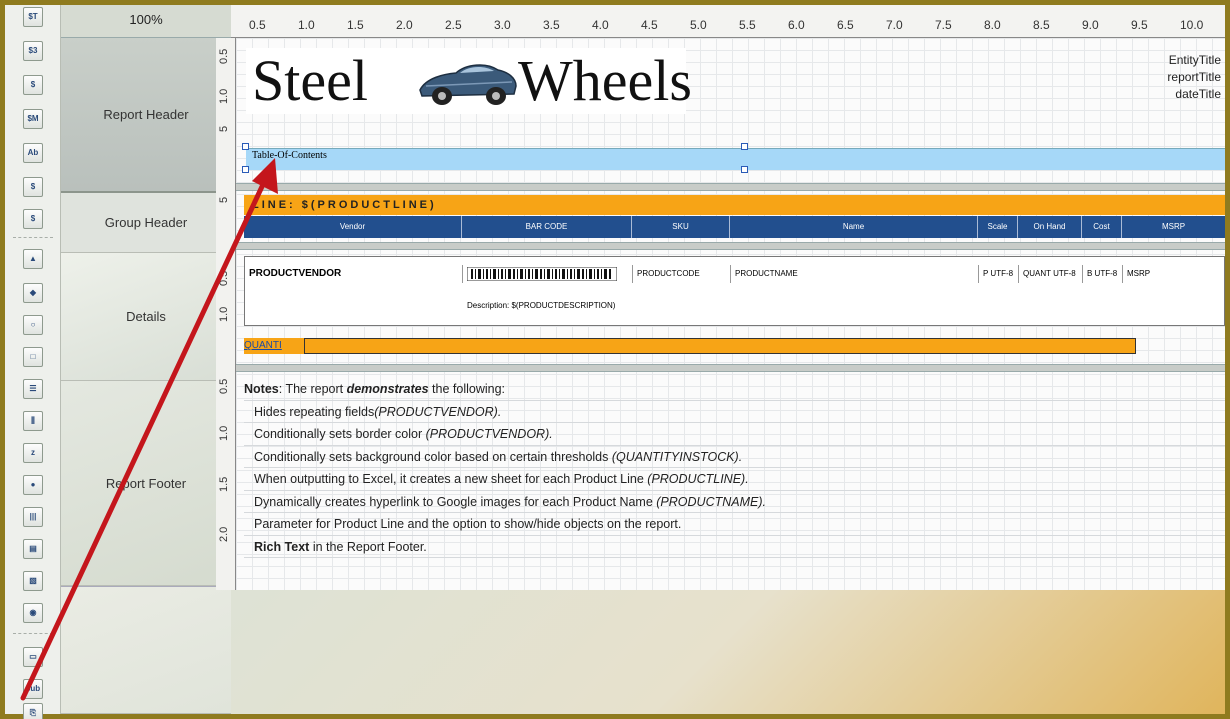 This screenshot has width=1230, height=719. Describe the element at coordinates (1194, 77) in the screenshot. I see `report-title-field: reportTitle` at that location.